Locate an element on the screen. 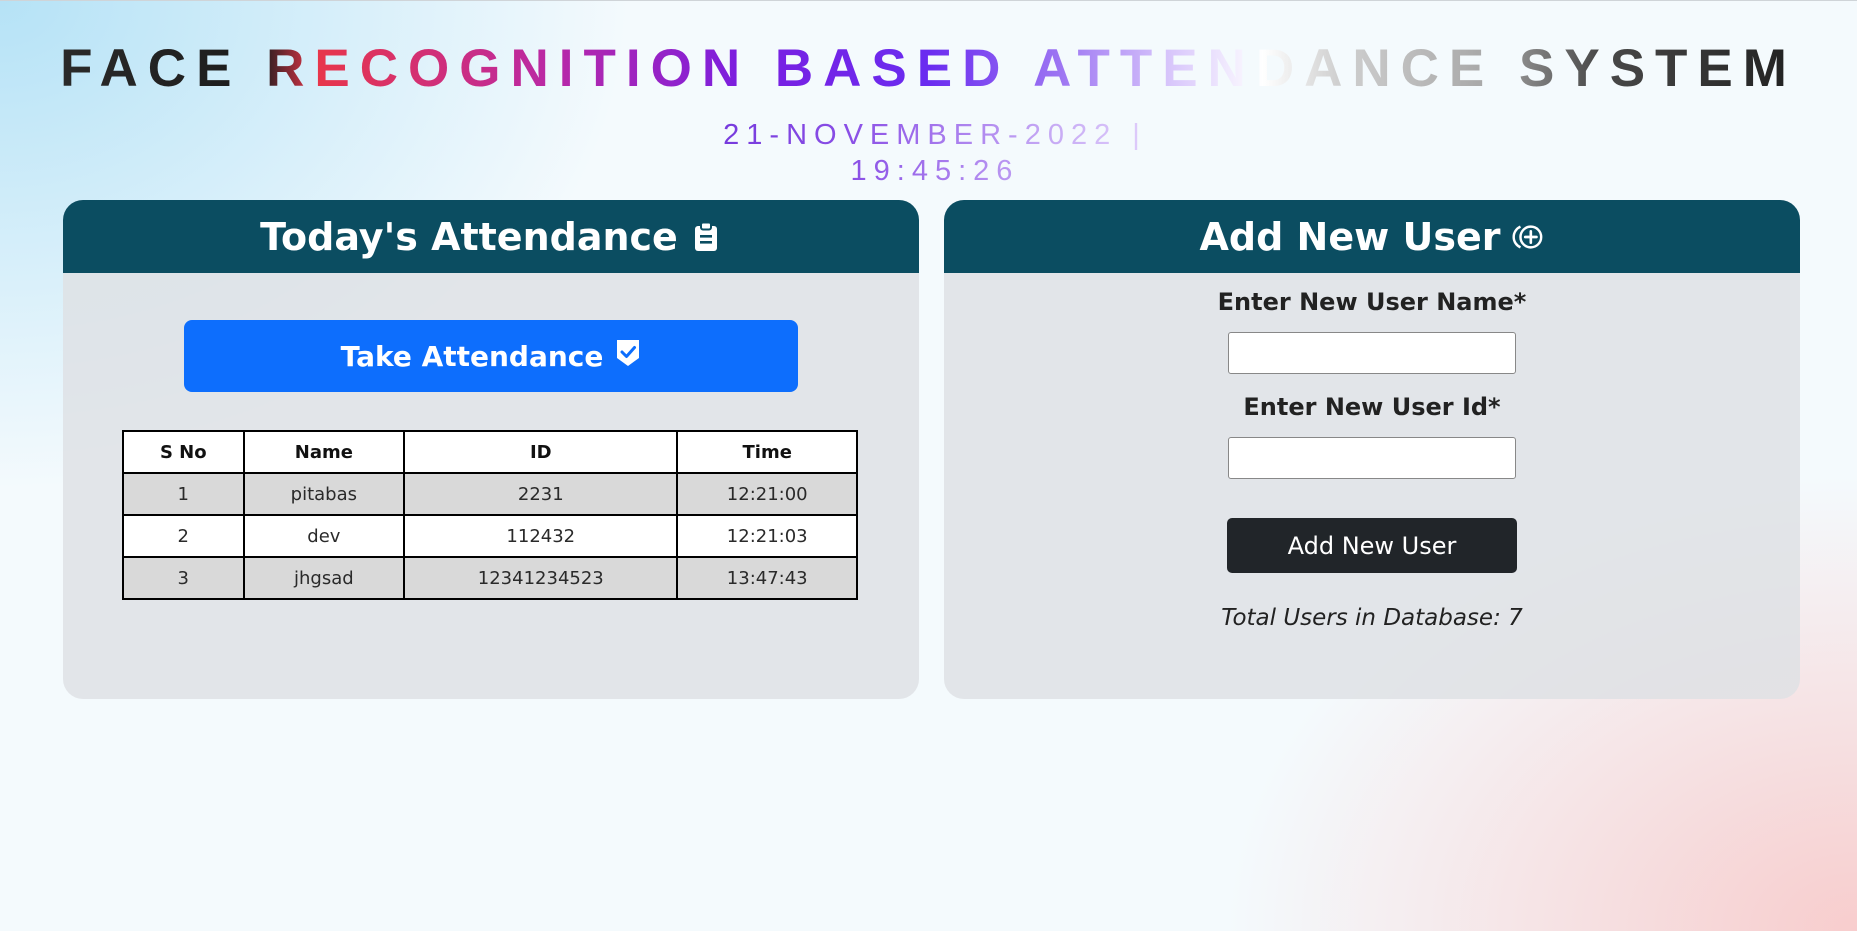 The height and width of the screenshot is (931, 1857). table-row: 3 jhgsad 12341234523 13:47:43 is located at coordinates (490, 578).